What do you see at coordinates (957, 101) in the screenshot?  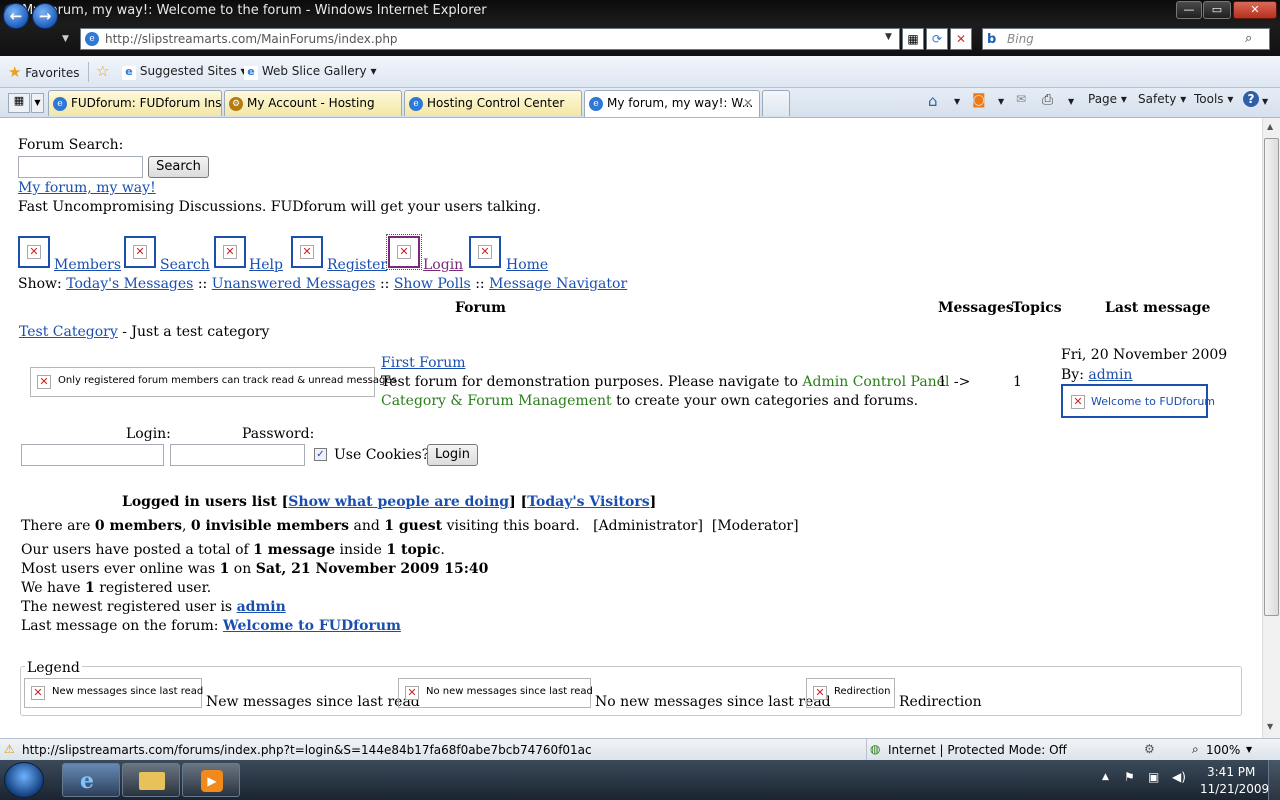 I see `home-dropdown-icon: ▼` at bounding box center [957, 101].